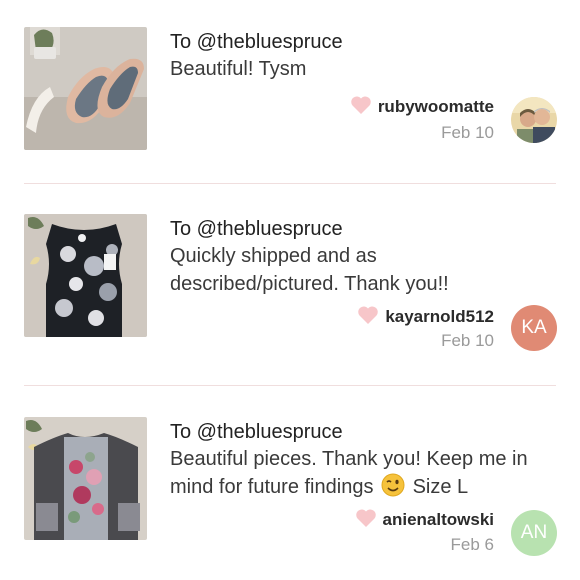 The width and height of the screenshot is (580, 580). I want to click on comment-text-line: Beautiful pieces. Thank you! Keep me in, so click(349, 459).